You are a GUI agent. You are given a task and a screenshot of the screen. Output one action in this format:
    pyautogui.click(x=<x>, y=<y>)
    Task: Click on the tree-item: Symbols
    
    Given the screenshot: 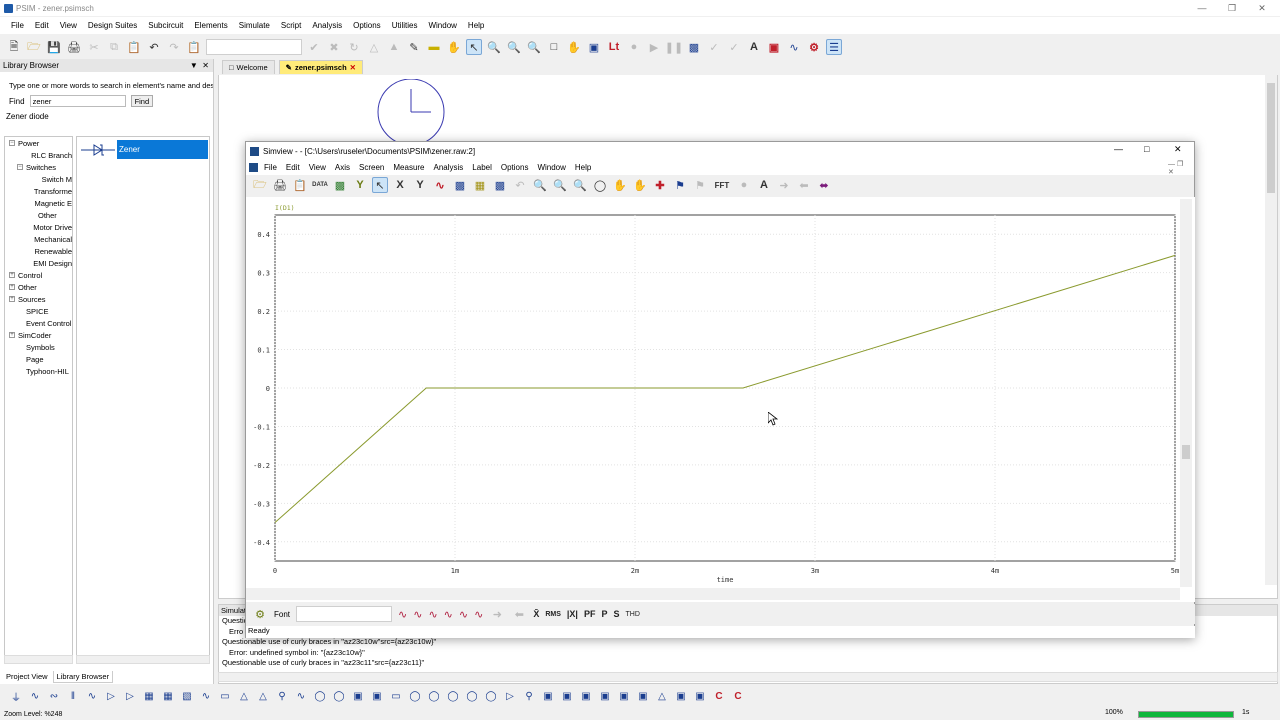 What is the action you would take?
    pyautogui.click(x=38, y=347)
    